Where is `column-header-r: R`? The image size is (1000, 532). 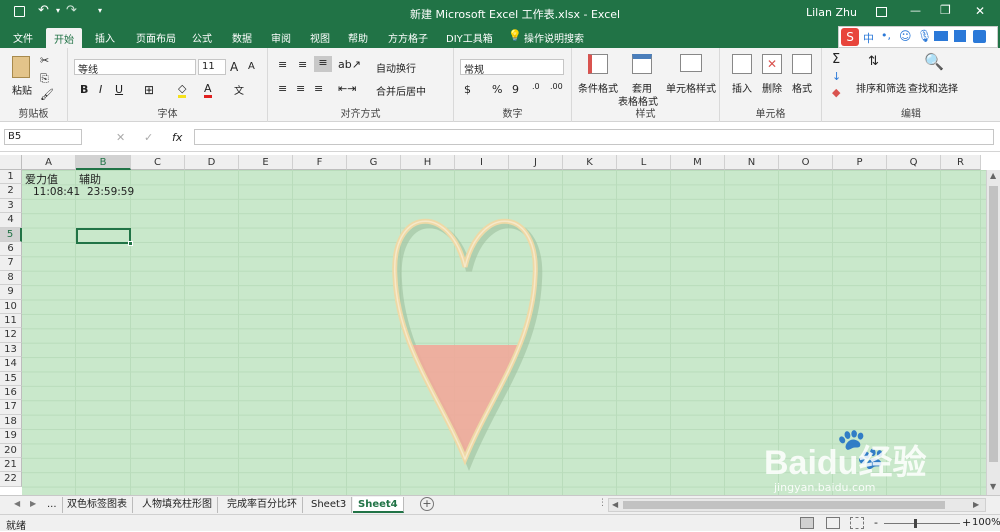
column-header-r: R is located at coordinates (961, 162).